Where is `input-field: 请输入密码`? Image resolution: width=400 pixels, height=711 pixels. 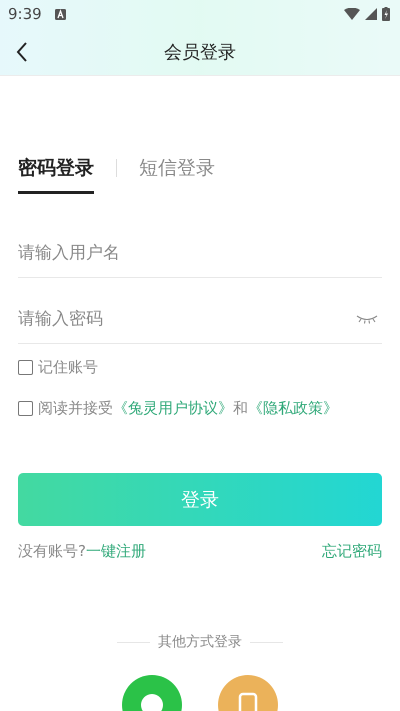 input-field: 请输入密码 is located at coordinates (187, 319).